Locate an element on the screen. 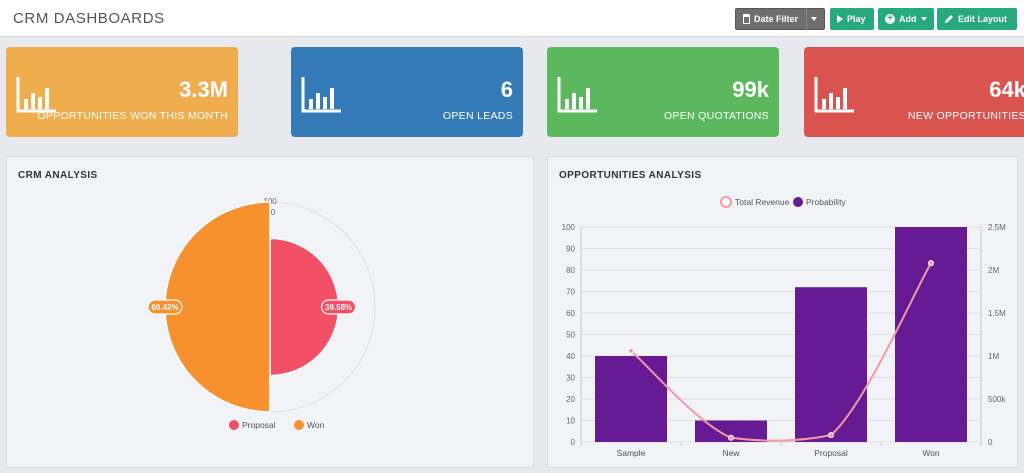  y-left-tick-label: 100 is located at coordinates (569, 227).